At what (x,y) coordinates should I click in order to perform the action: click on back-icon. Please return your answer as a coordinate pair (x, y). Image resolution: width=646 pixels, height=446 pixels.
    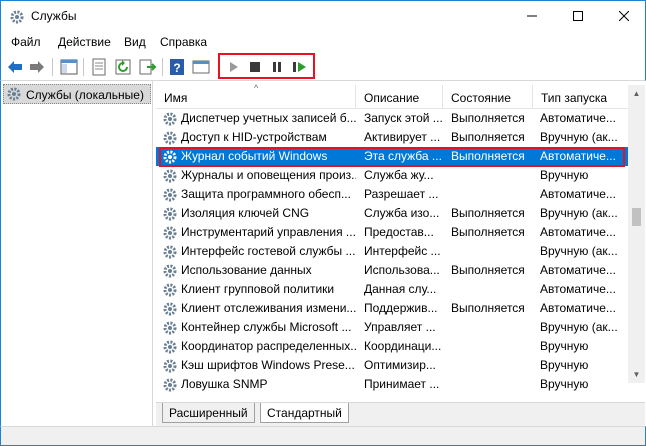
    Looking at the image, I should click on (15, 67).